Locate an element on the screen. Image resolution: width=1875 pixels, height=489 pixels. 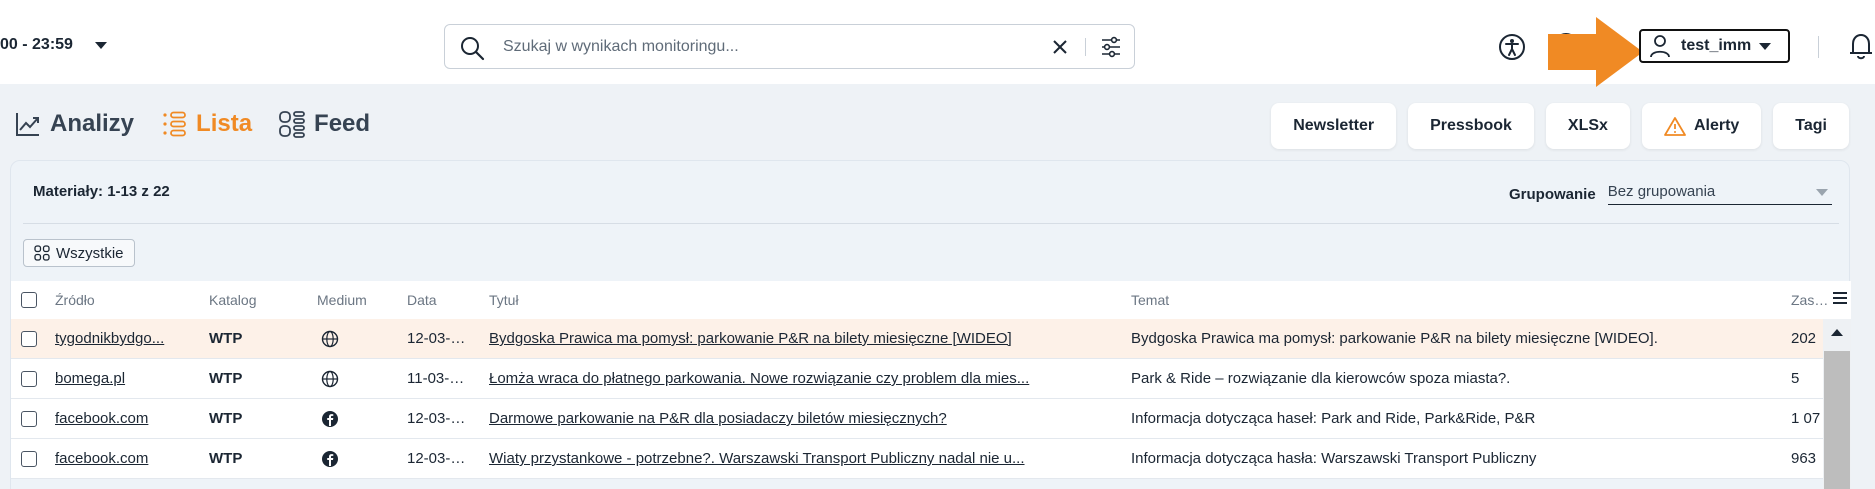
view-tabs: Analizy Lista Feed is located at coordinates (192, 124).